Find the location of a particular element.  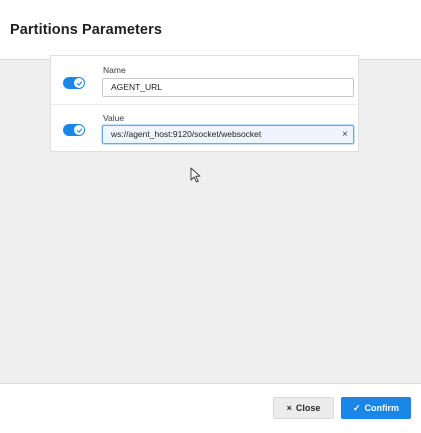

close-icon: × is located at coordinates (289, 408).